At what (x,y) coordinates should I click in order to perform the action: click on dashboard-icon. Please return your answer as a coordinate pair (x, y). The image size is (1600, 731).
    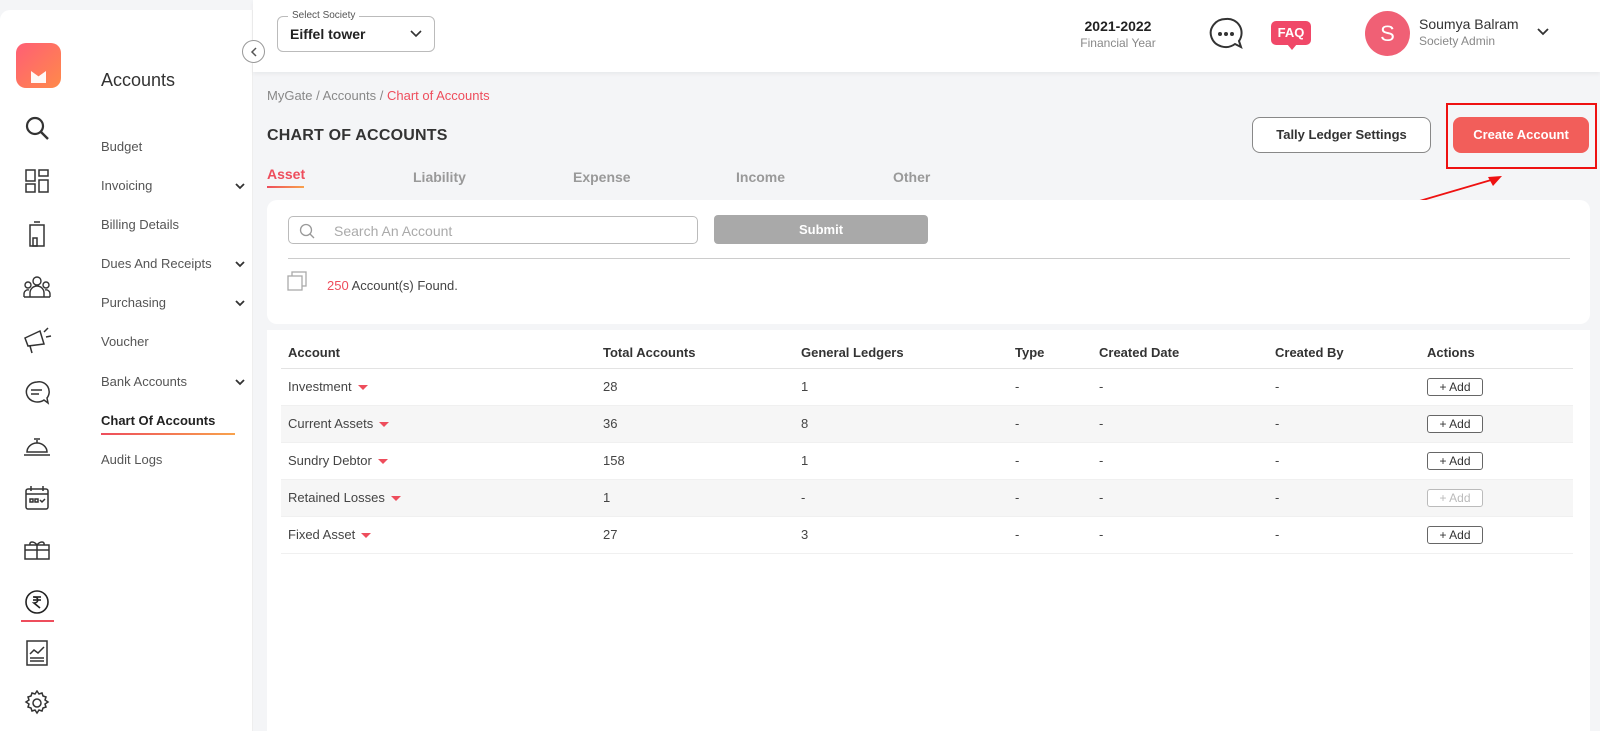
    Looking at the image, I should click on (37, 181).